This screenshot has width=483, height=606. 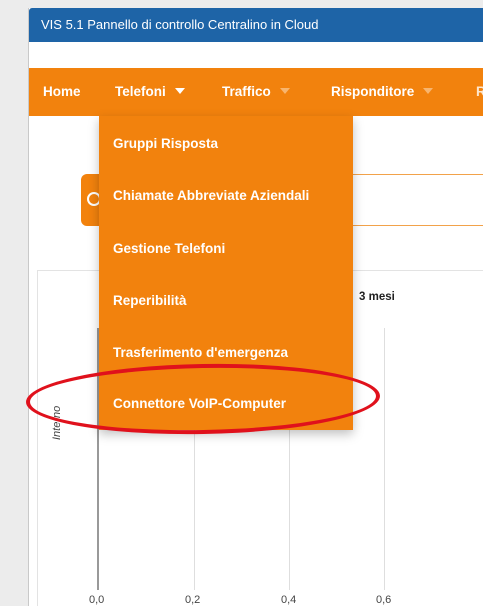 I want to click on chart-title-fragment: 3 mesi, so click(x=377, y=297).